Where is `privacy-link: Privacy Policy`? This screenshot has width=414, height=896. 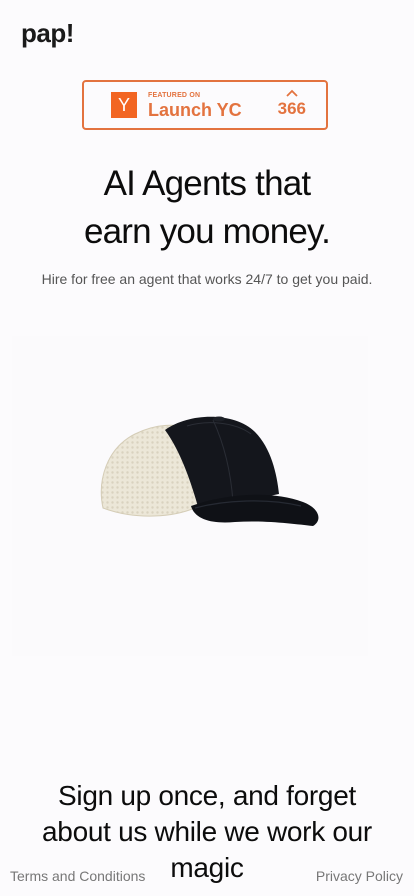
privacy-link: Privacy Policy is located at coordinates (359, 876).